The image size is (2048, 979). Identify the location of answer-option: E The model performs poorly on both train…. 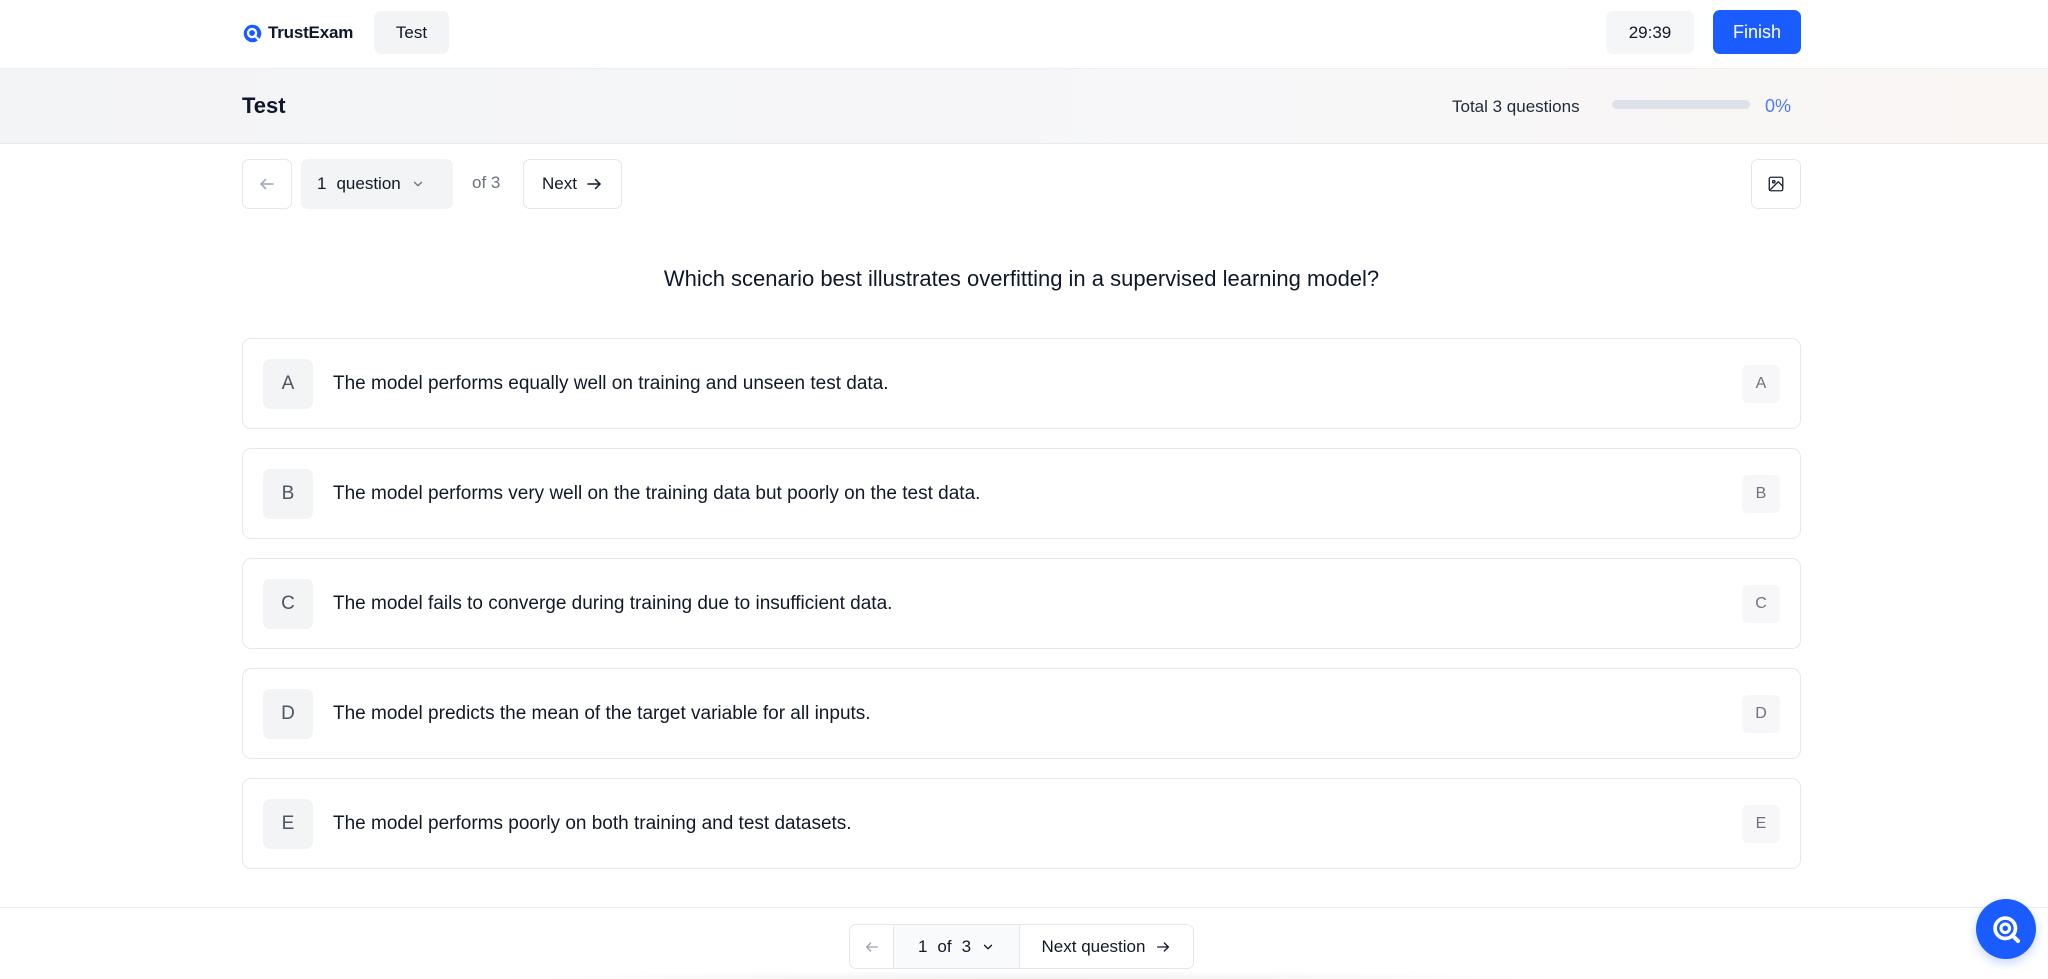
(1021, 823).